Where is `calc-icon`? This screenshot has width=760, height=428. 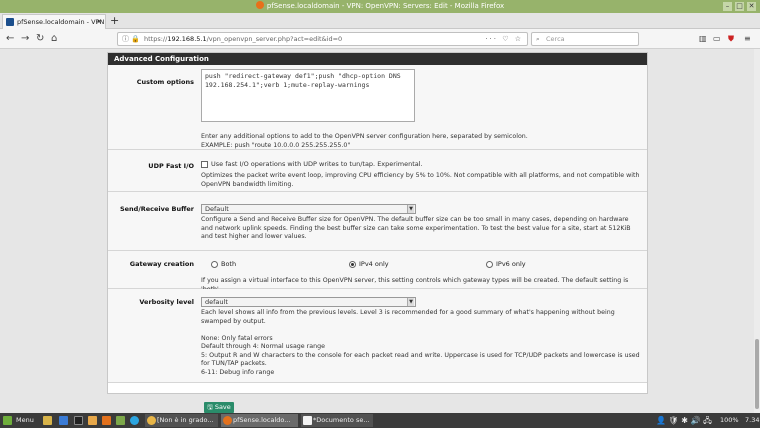
calc-icon is located at coordinates (120, 420).